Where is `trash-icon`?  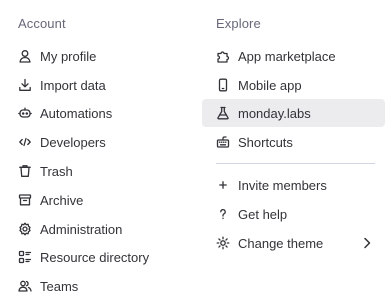
trash-icon is located at coordinates (25, 171).